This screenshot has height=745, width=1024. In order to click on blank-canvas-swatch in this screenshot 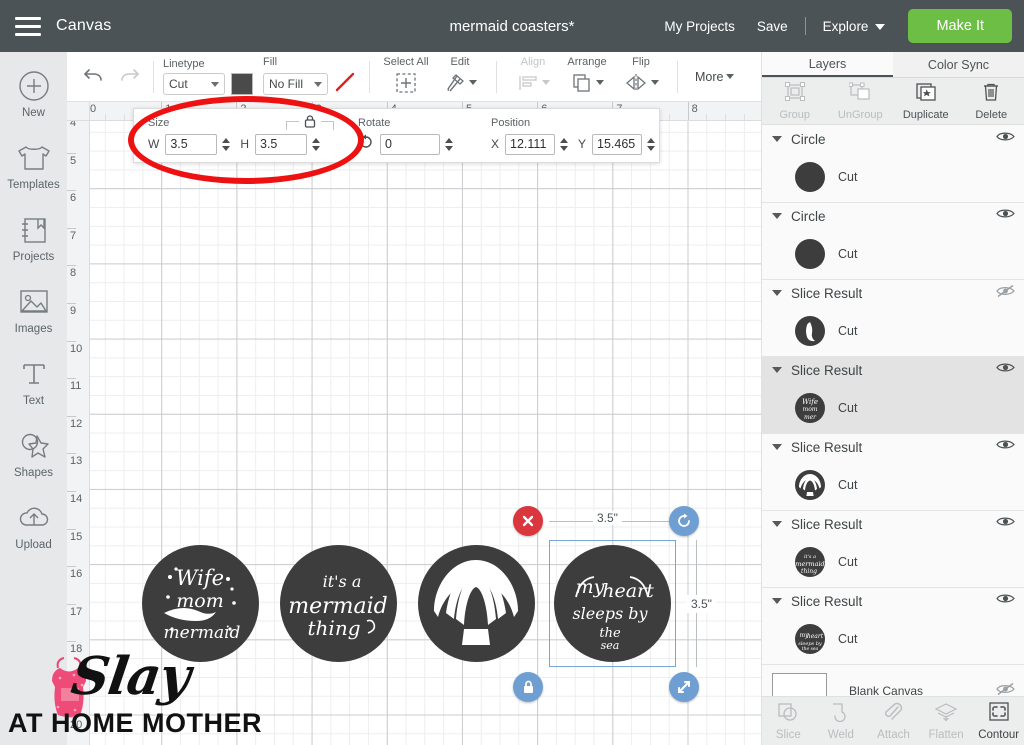, I will do `click(799, 684)`.